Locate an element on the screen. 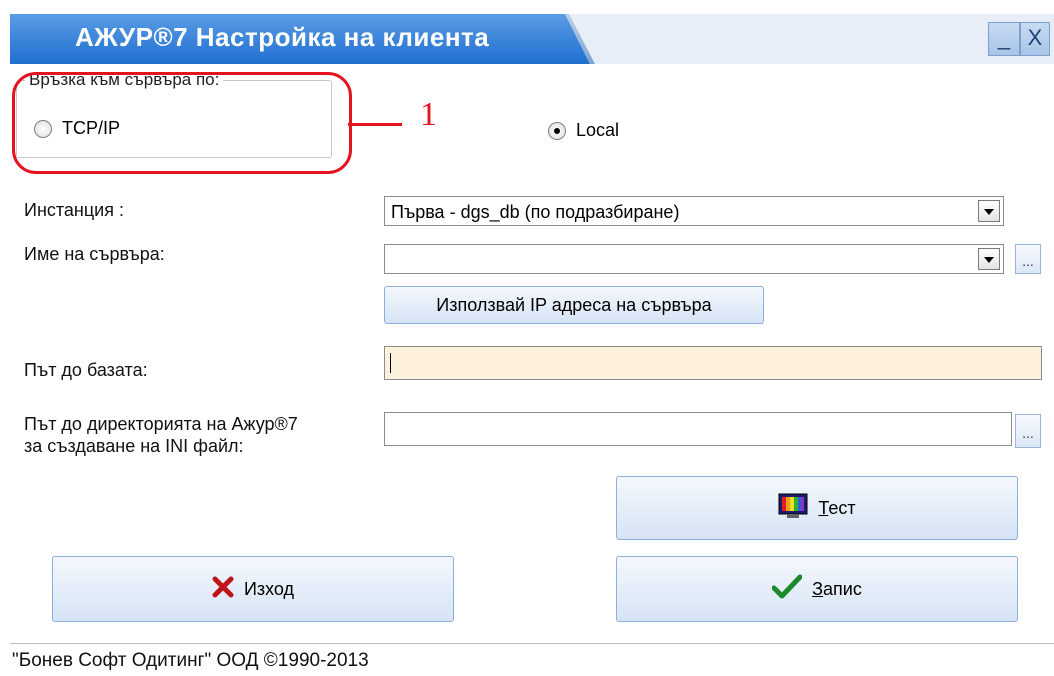 This screenshot has height=676, width=1054. copyright-text: "Бонев Софт Одитинг" ООД ©1990-2013 is located at coordinates (190, 660).